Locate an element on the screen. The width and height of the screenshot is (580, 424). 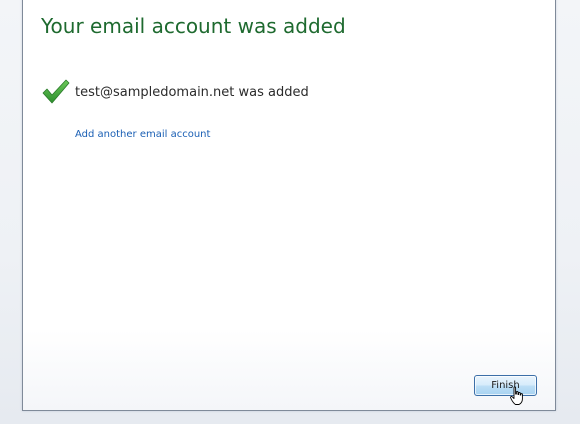
finish-button: Finish is located at coordinates (505, 385).